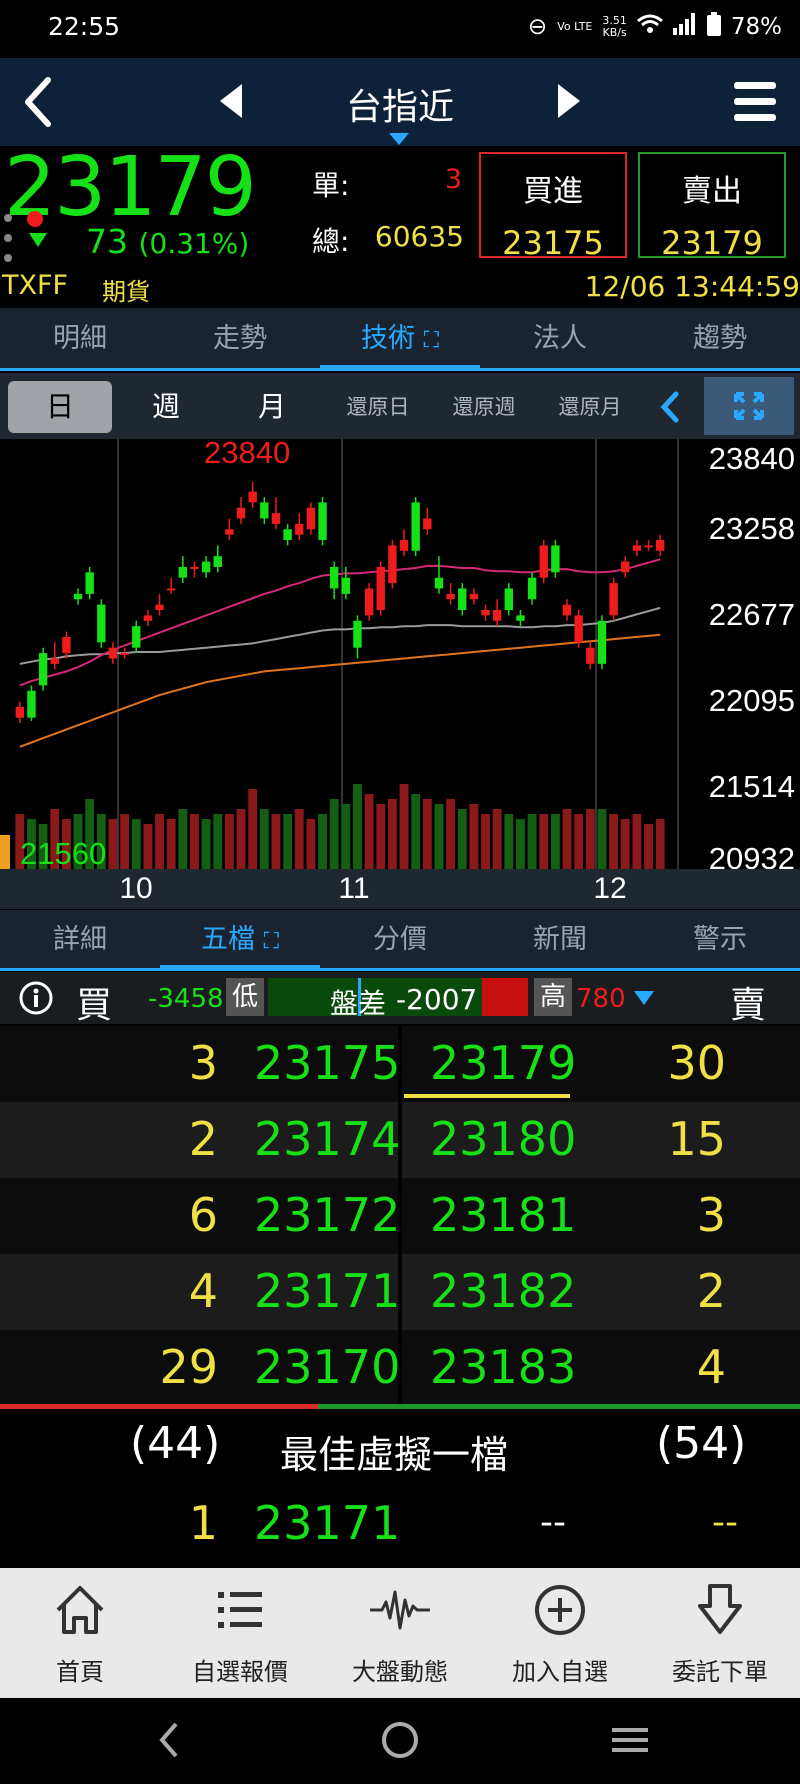 This screenshot has height=1784, width=800. Describe the element at coordinates (272, 407) in the screenshot. I see `period-month: 月` at that location.